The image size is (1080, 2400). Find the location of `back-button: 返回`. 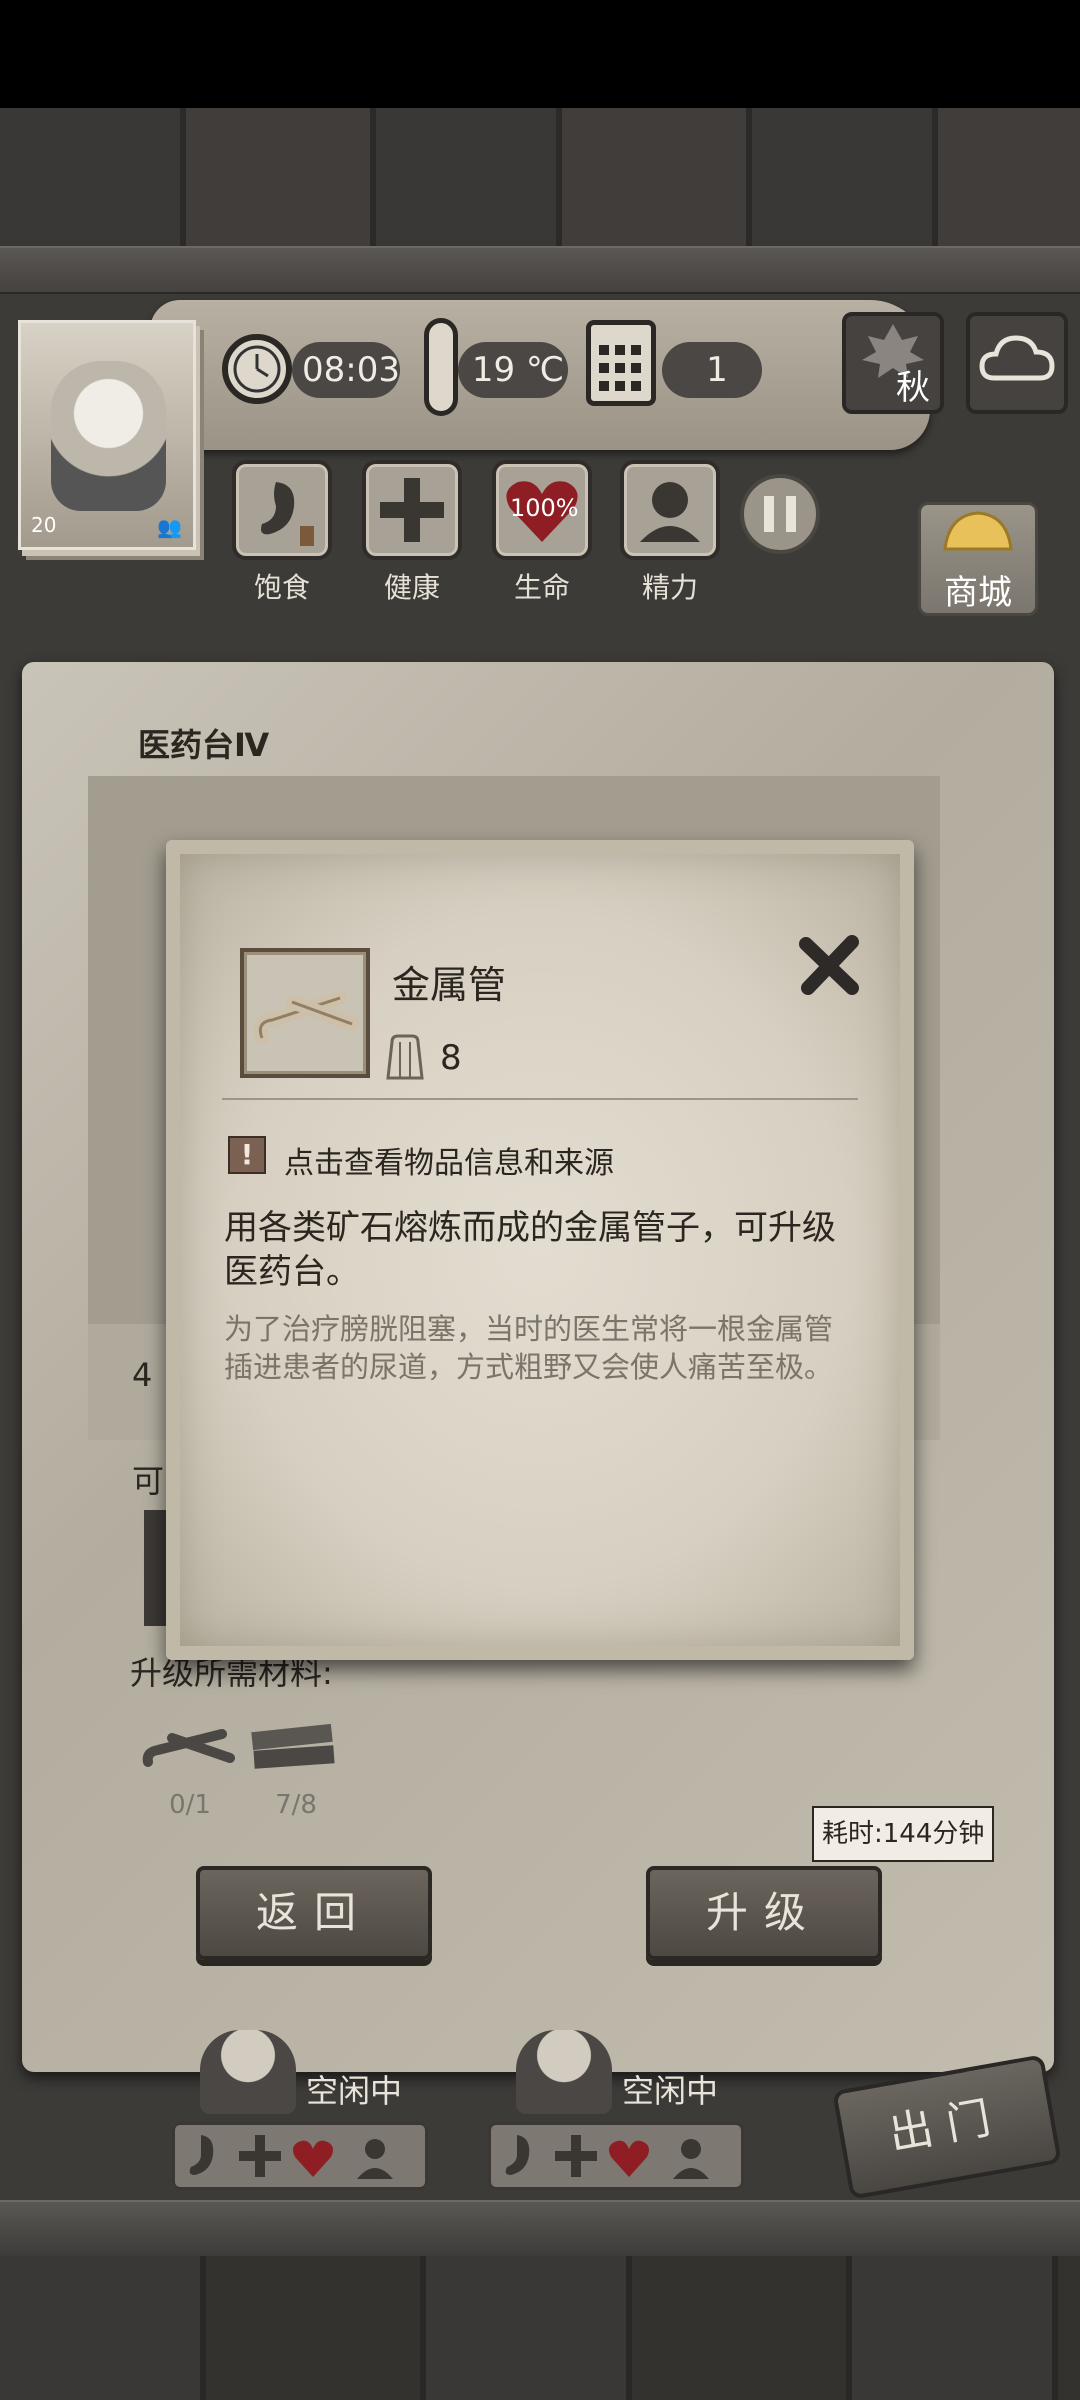

back-button: 返回 is located at coordinates (314, 1913).